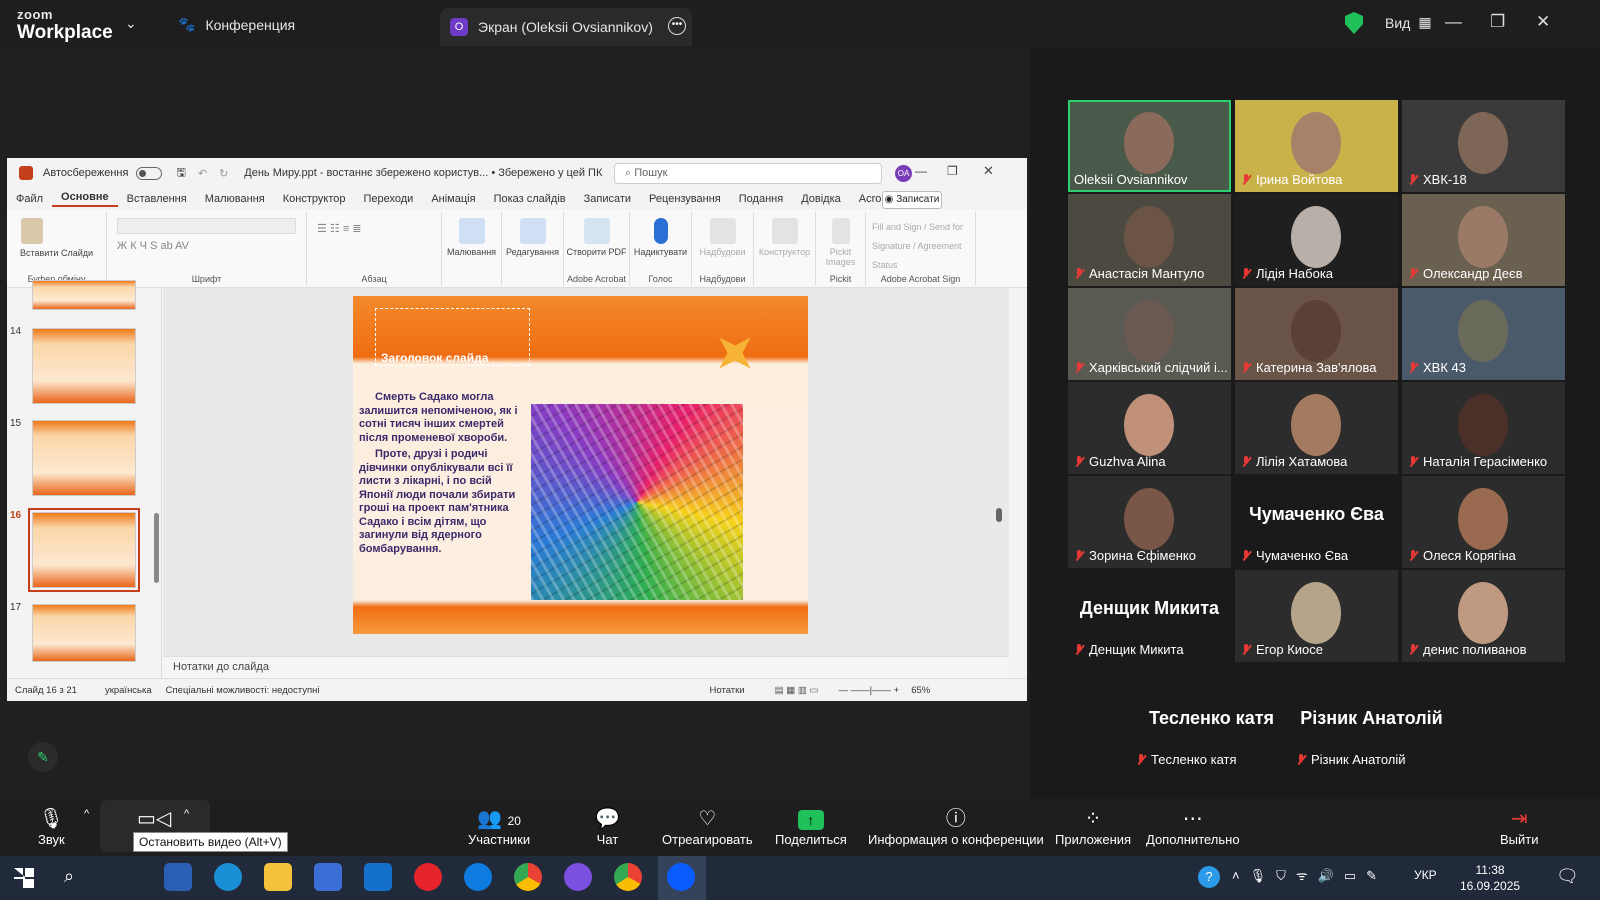 This screenshot has height=900, width=1600. Describe the element at coordinates (912, 200) in the screenshot. I see `record-button: ◉ Записати` at that location.